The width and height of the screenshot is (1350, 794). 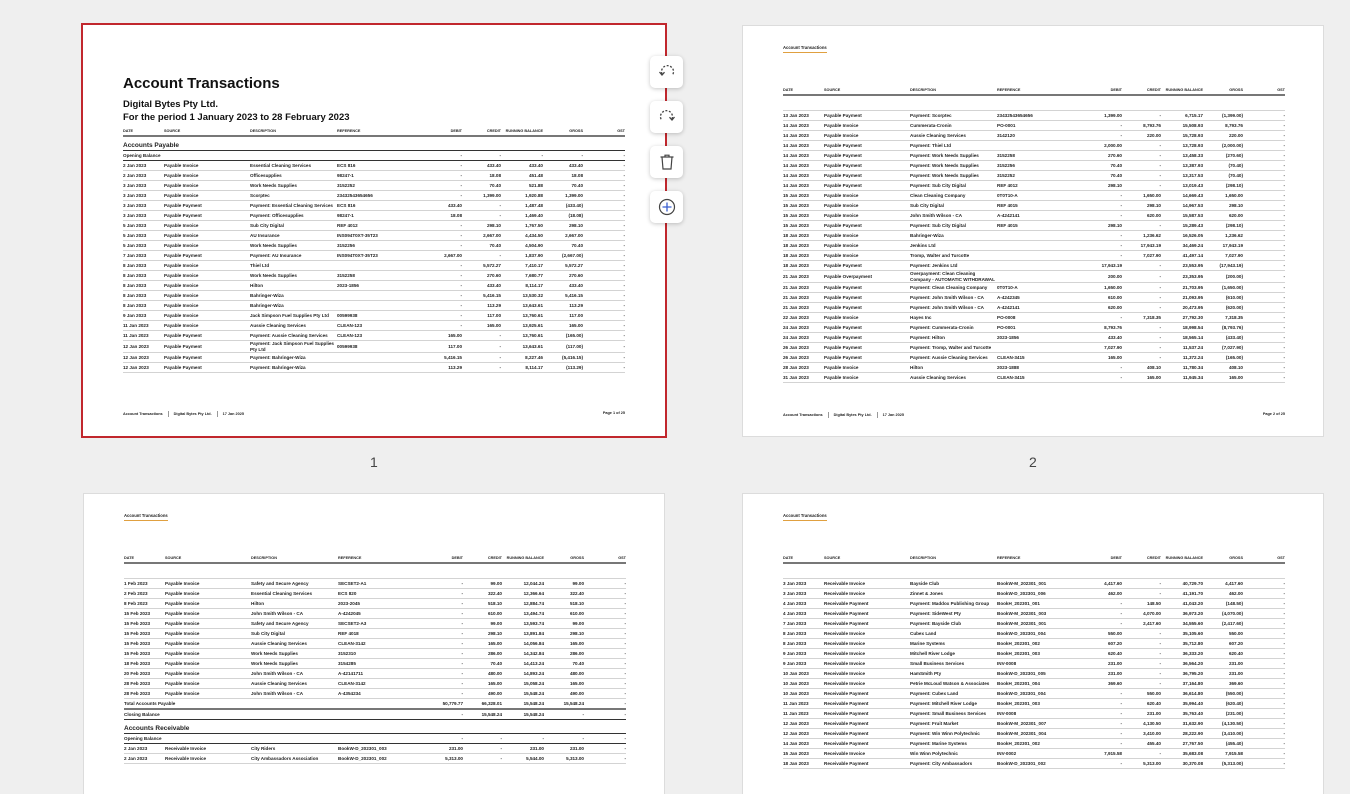 What do you see at coordinates (1097, 276) in the screenshot?
I see `cell-debit: 200.00` at bounding box center [1097, 276].